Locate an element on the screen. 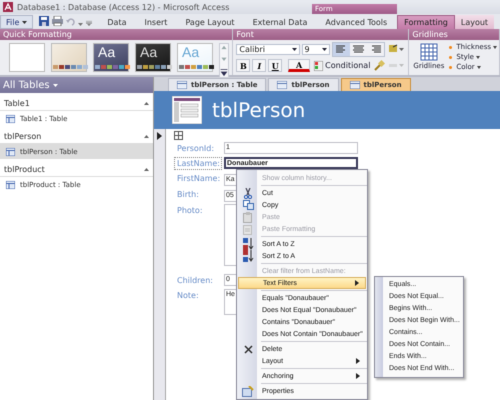  save-icon is located at coordinates (44, 21).